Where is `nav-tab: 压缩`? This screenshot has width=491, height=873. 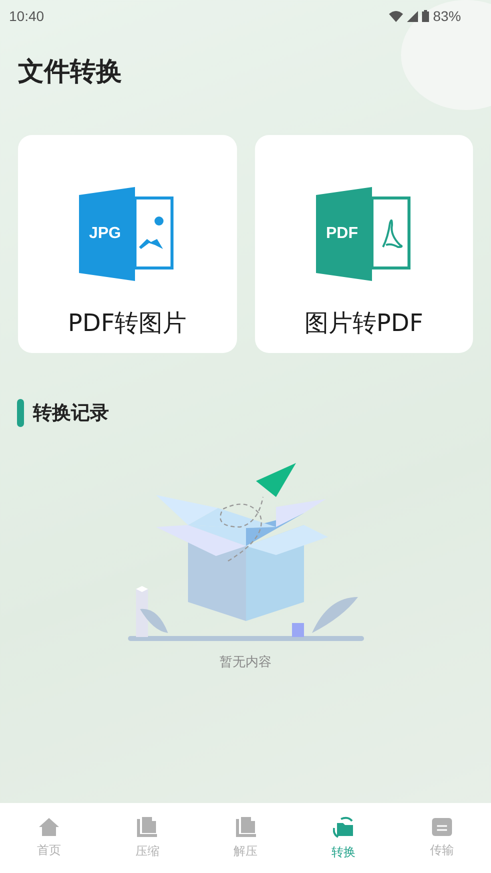 nav-tab: 压缩 is located at coordinates (147, 838).